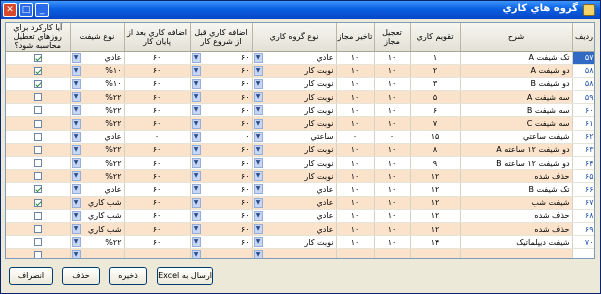 The image size is (601, 294). Describe the element at coordinates (221, 137) in the screenshot. I see `overtime-before-cell: ▼ ۰` at that location.